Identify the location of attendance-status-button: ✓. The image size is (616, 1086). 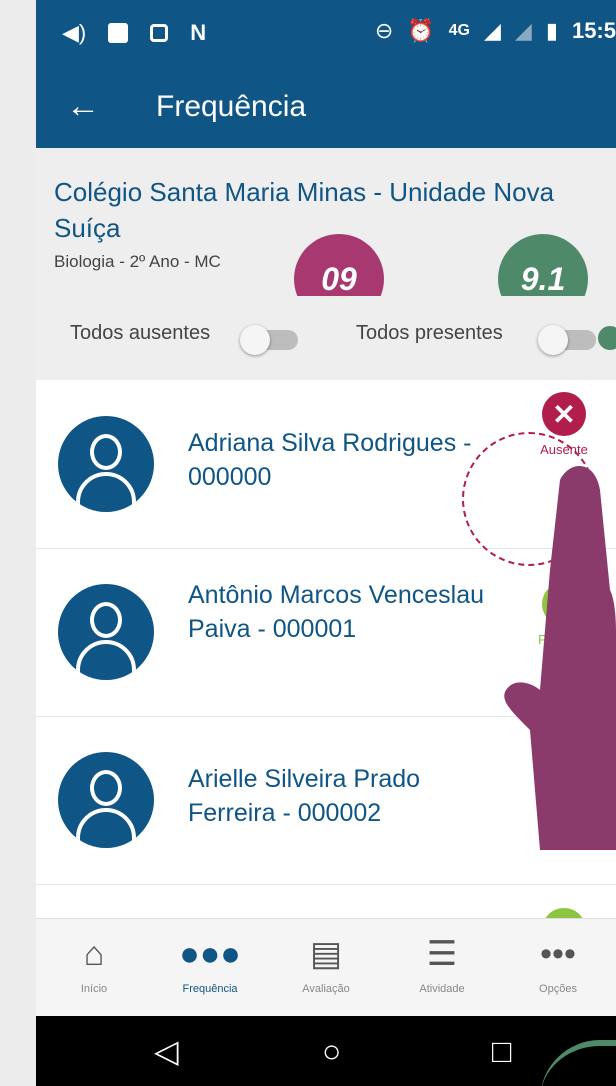
(564, 913).